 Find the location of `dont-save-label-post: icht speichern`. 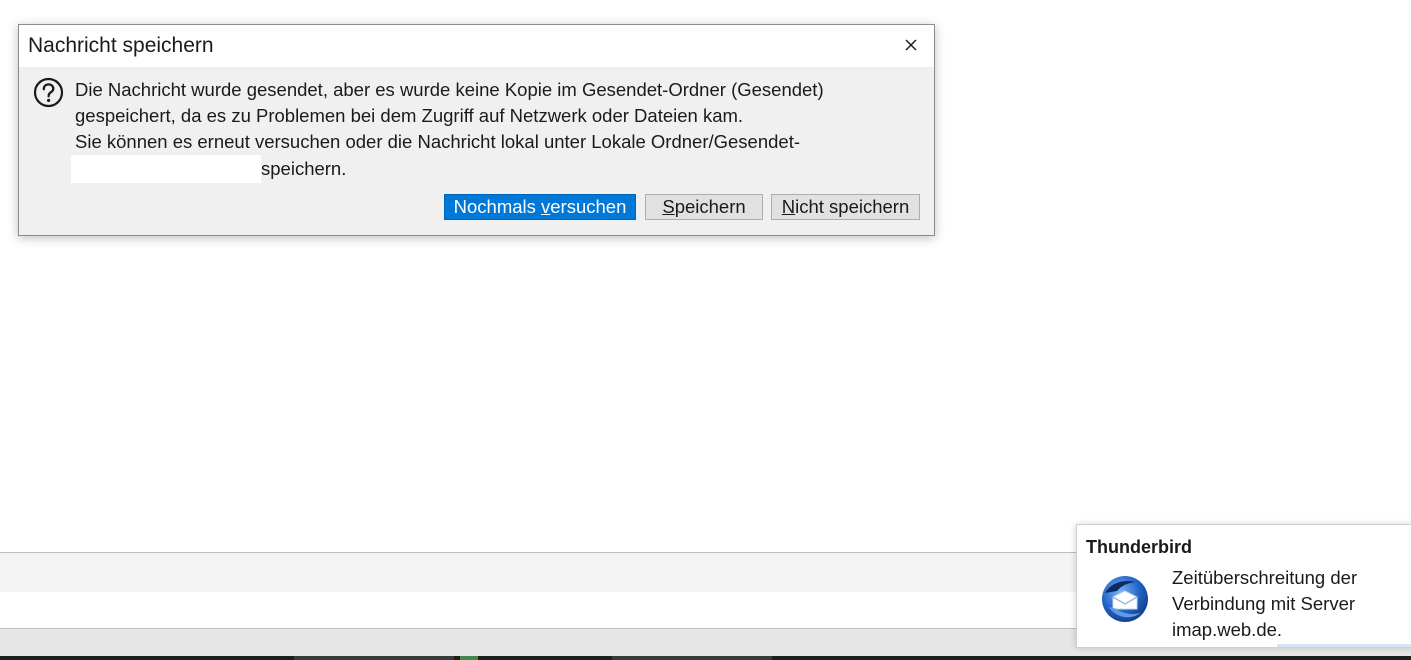

dont-save-label-post: icht speichern is located at coordinates (852, 206).